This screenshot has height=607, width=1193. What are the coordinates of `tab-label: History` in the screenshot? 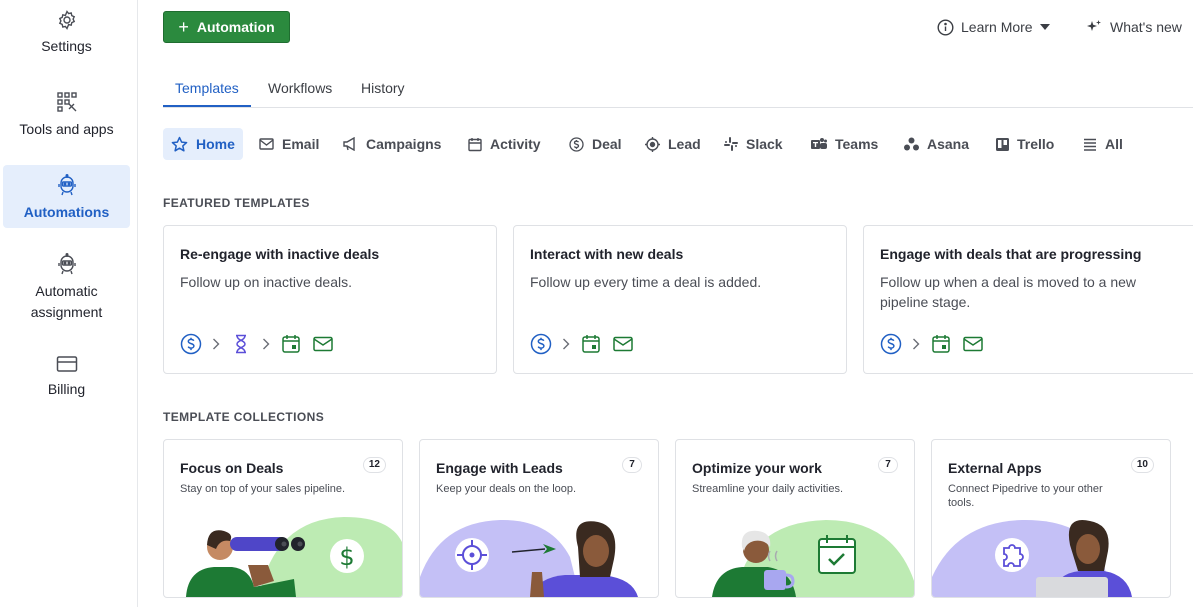 It's located at (383, 88).